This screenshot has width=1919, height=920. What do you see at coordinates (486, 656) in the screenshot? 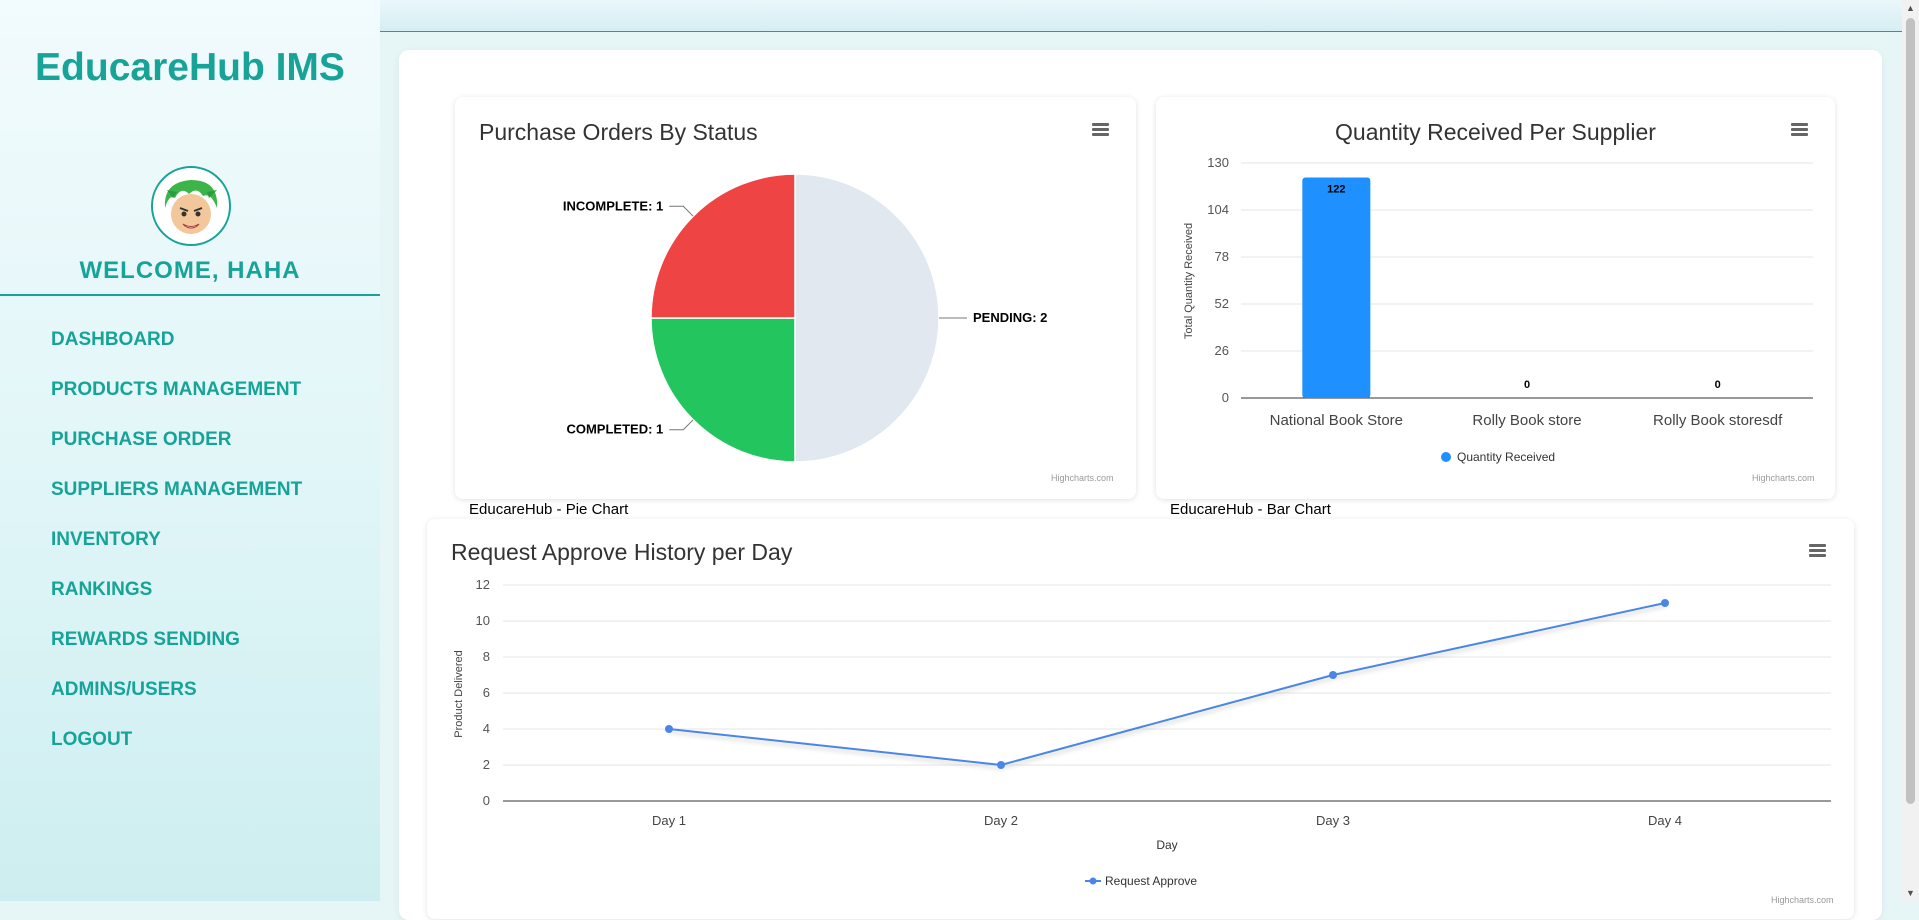
I see `line-y-tick-label: 8` at bounding box center [486, 656].